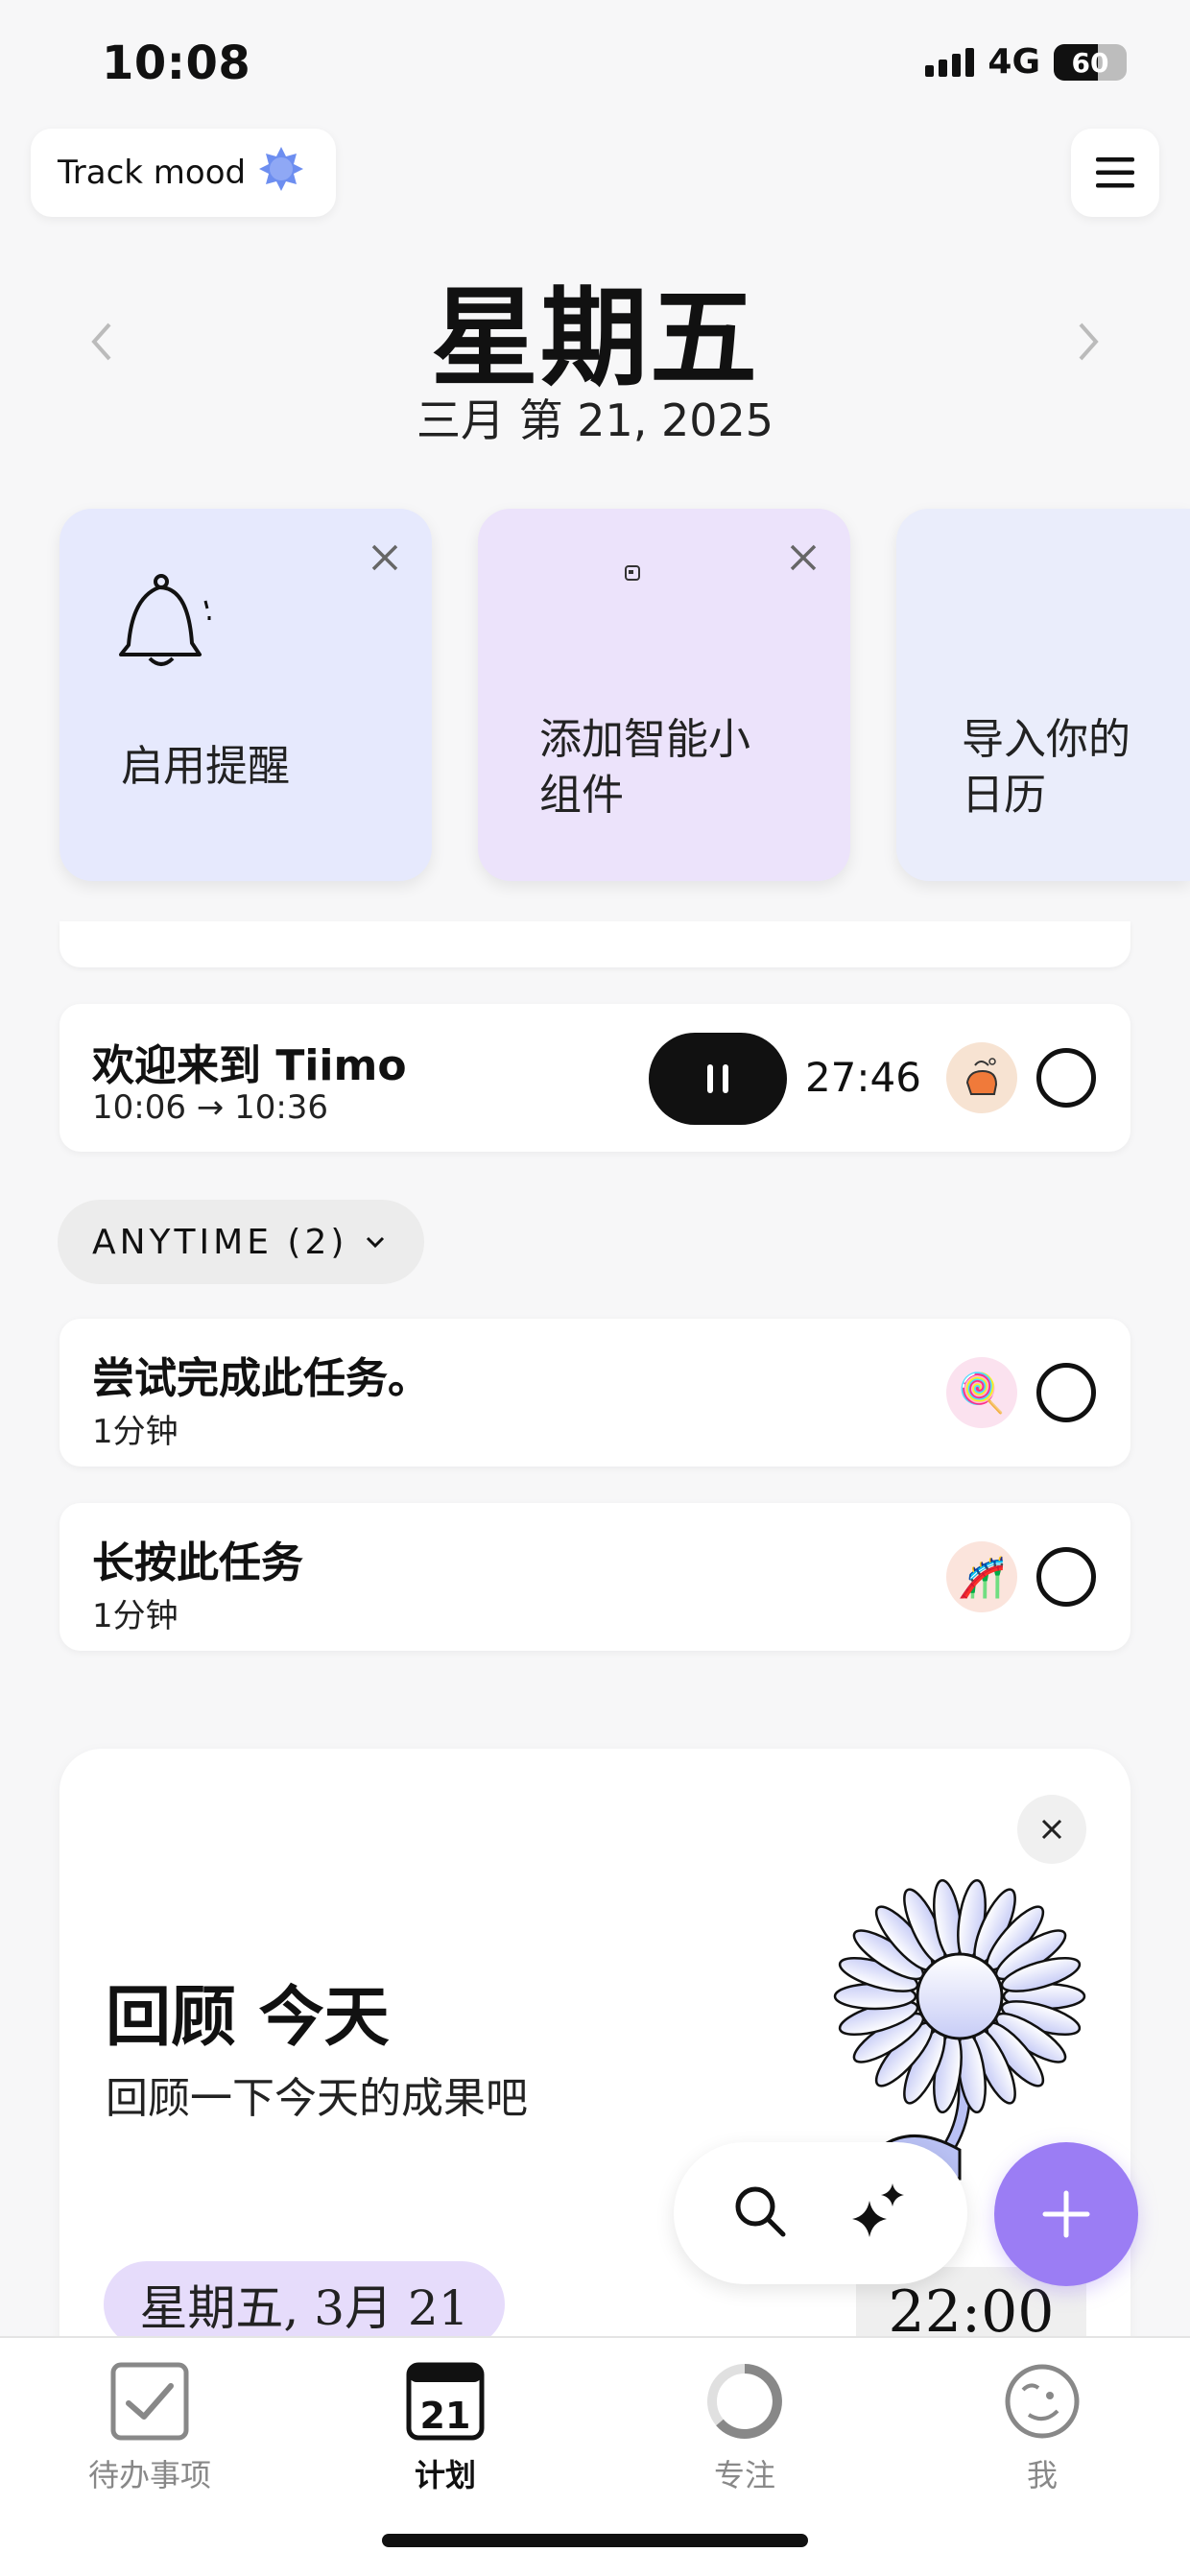 Image resolution: width=1190 pixels, height=2576 pixels. Describe the element at coordinates (250, 1065) in the screenshot. I see `task-title: 欢迎来到 Tiimo` at that location.